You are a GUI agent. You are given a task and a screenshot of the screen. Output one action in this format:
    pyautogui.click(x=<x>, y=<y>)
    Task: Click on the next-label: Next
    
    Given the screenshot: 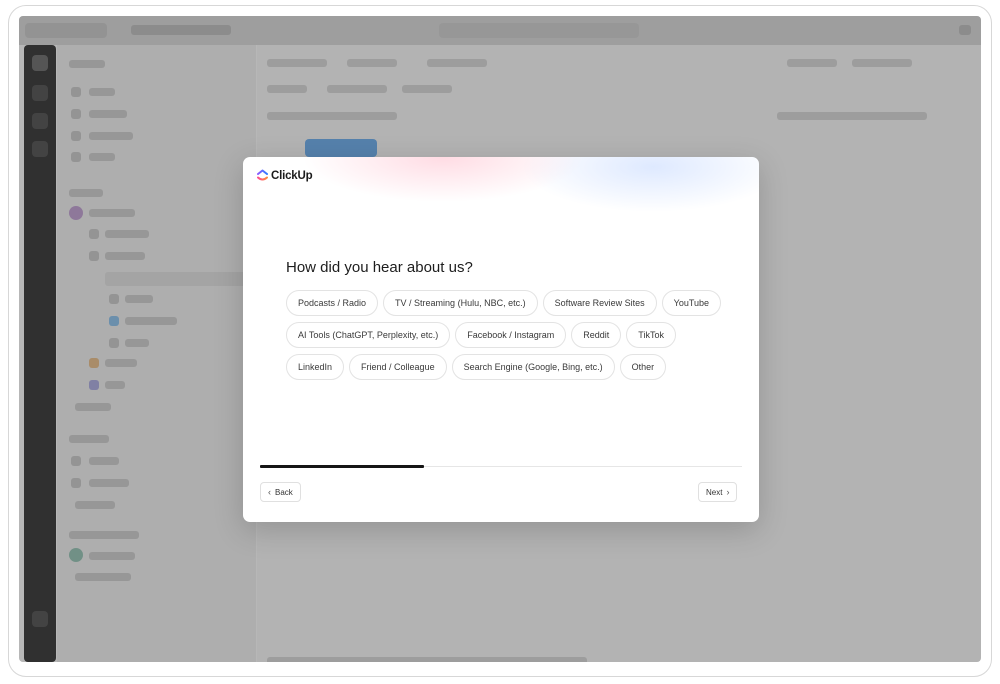 What is the action you would take?
    pyautogui.click(x=714, y=492)
    